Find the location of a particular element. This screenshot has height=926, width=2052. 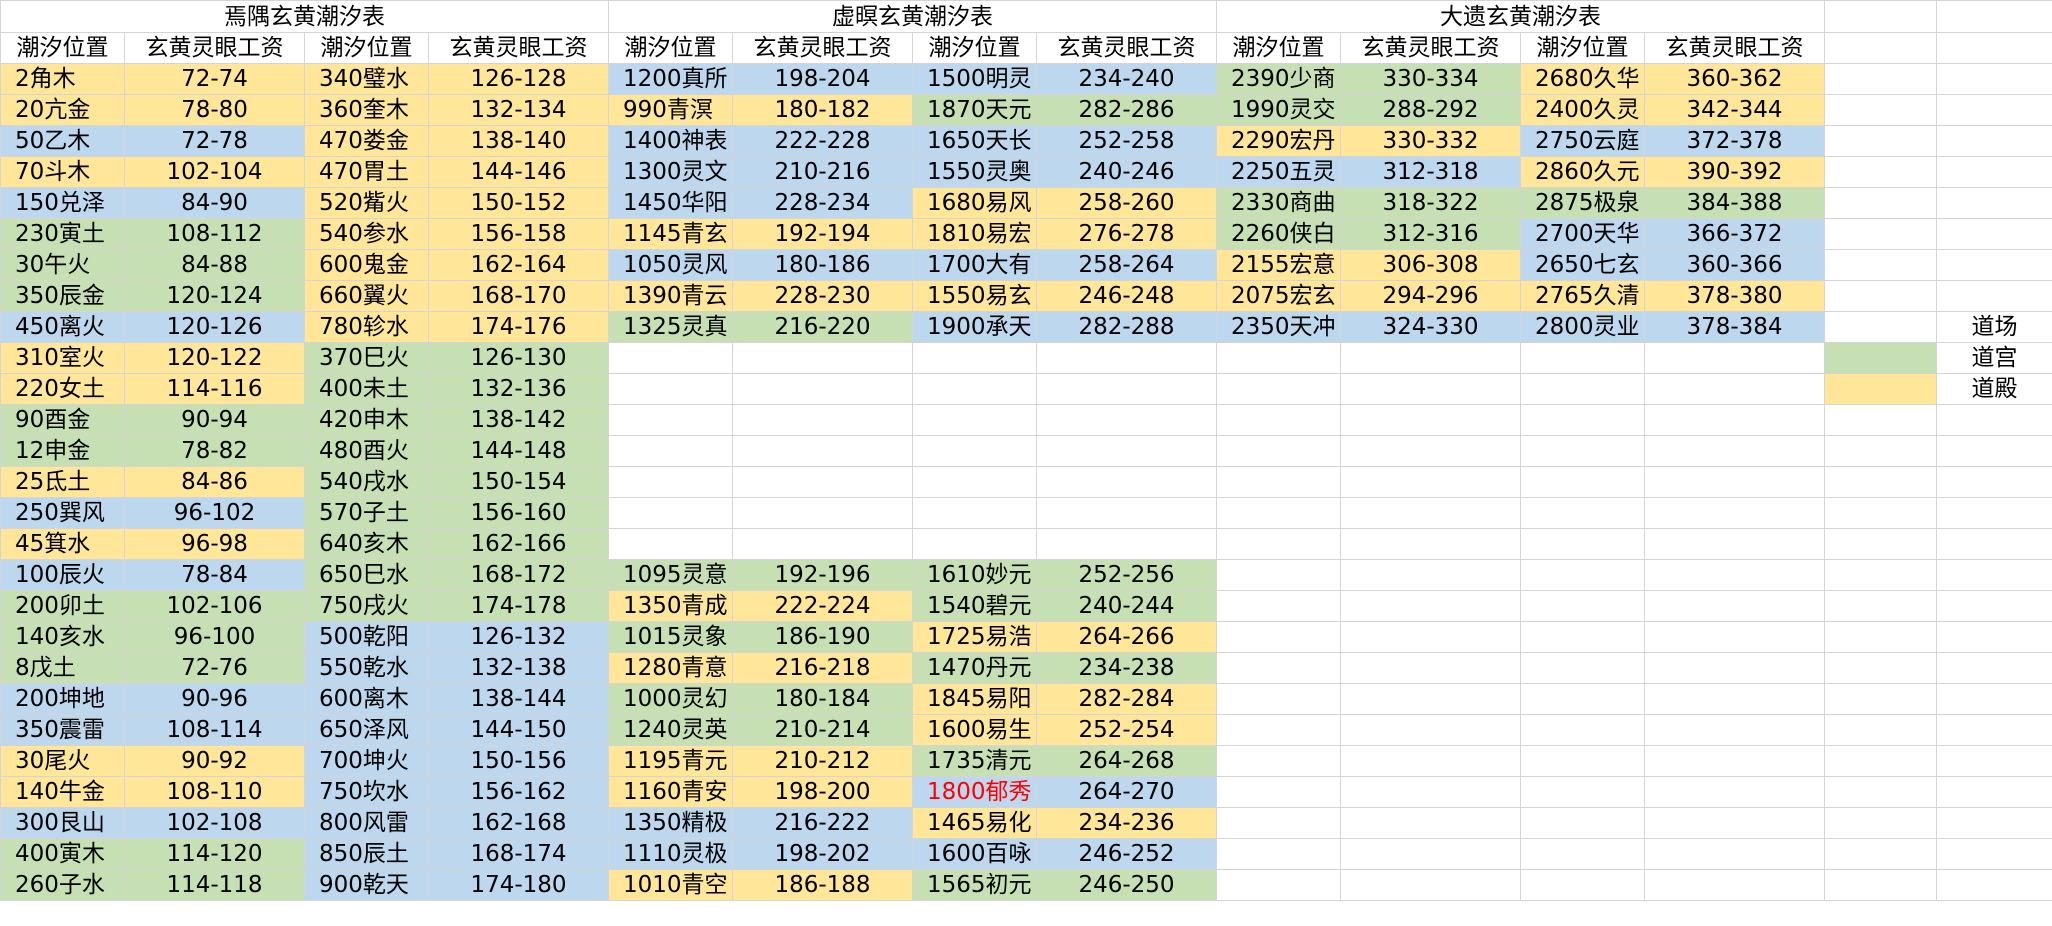

eye-wage-cell: 360-366 is located at coordinates (1734, 265).